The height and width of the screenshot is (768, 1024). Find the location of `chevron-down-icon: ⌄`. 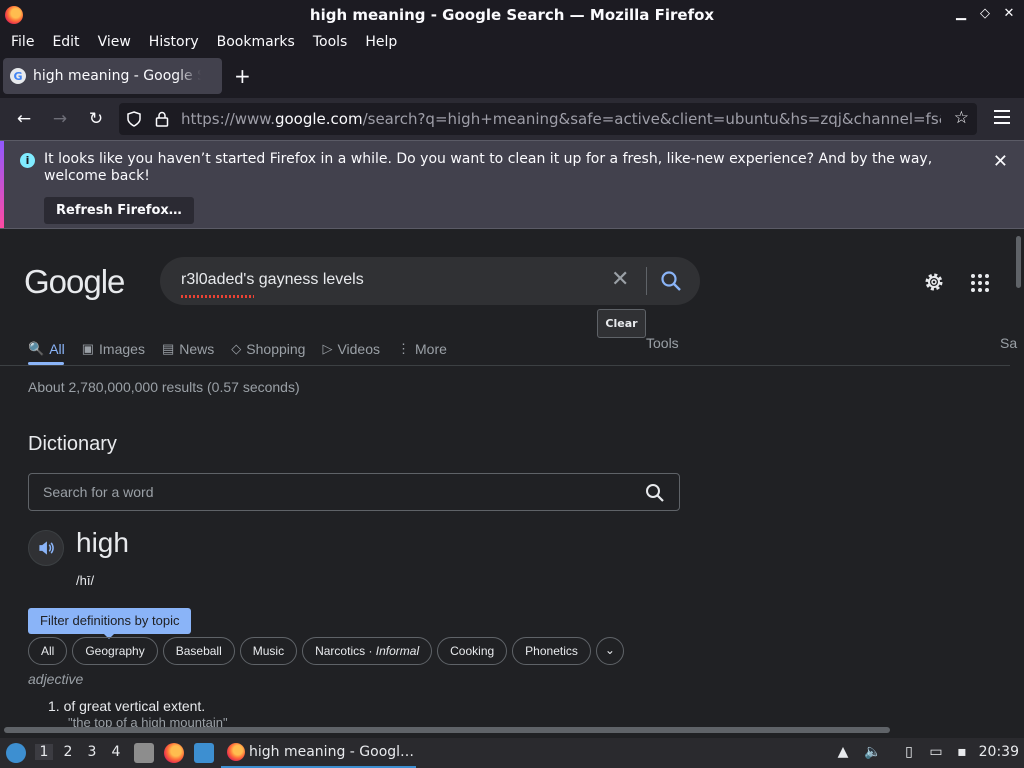

chevron-down-icon: ⌄ is located at coordinates (609, 651).